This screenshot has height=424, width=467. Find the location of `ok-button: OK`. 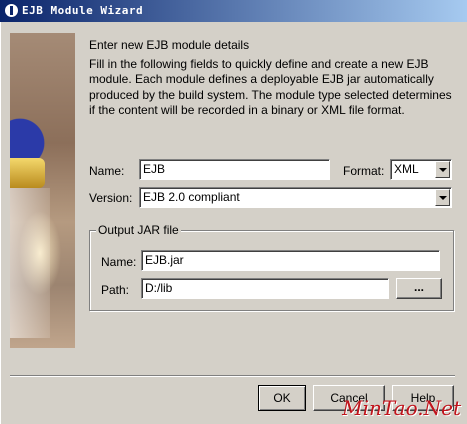

ok-button: OK is located at coordinates (282, 398).